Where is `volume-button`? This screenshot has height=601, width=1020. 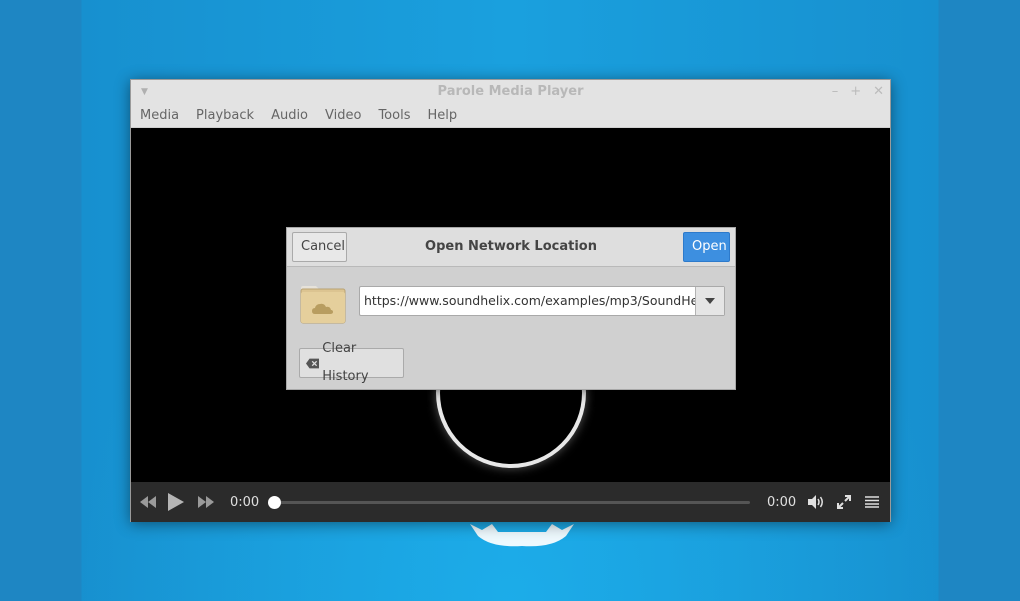
volume-button is located at coordinates (816, 502).